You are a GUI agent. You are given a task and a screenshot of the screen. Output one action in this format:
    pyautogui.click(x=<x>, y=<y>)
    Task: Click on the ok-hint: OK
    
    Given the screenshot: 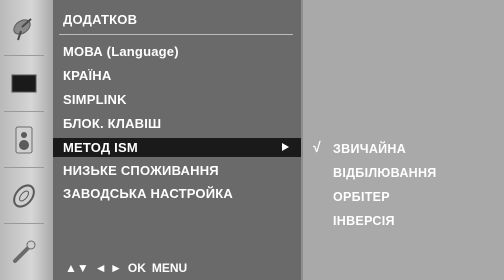 What is the action you would take?
    pyautogui.click(x=136, y=268)
    